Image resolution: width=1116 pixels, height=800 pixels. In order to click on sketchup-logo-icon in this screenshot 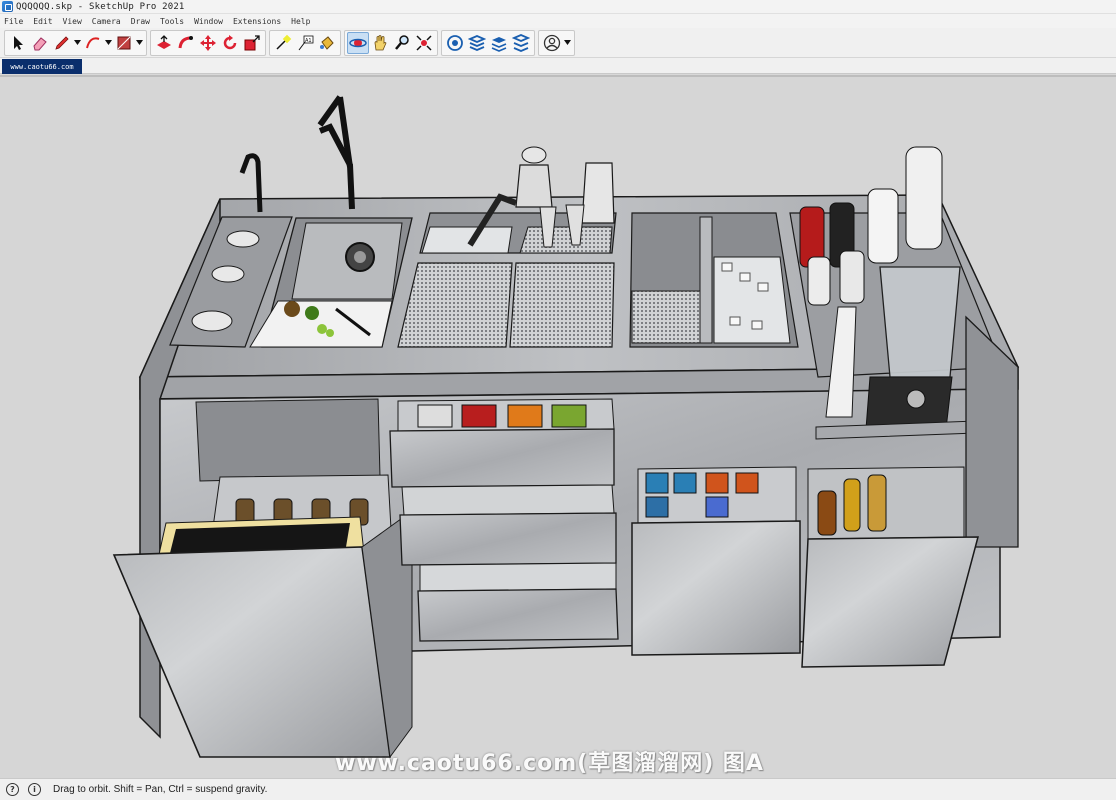, I will do `click(7, 6)`.